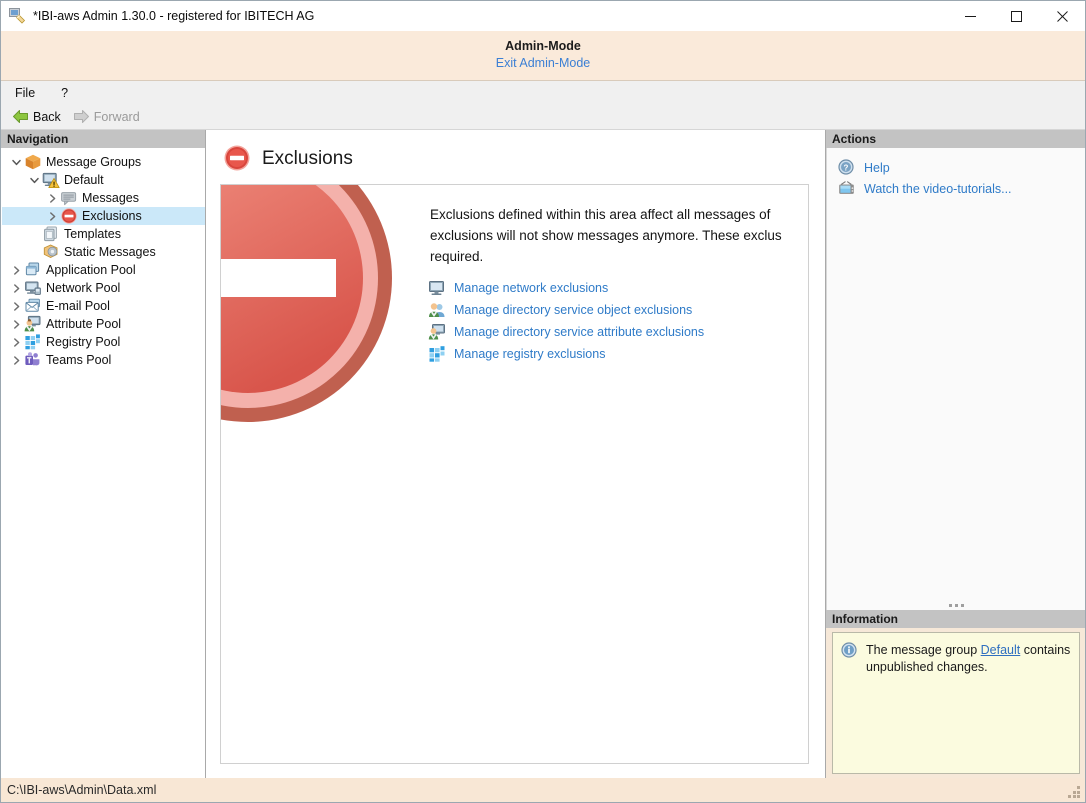 The width and height of the screenshot is (1086, 803). What do you see at coordinates (543, 790) in the screenshot?
I see `status-bar: C:\IBI-aws\Admin\Data.xml` at bounding box center [543, 790].